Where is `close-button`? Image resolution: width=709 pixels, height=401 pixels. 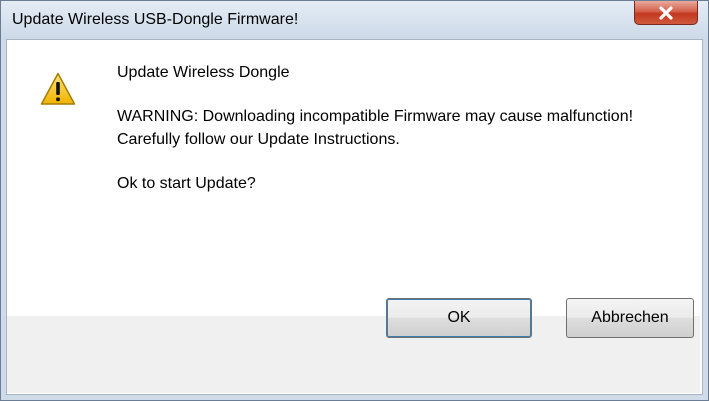
close-button is located at coordinates (666, 13).